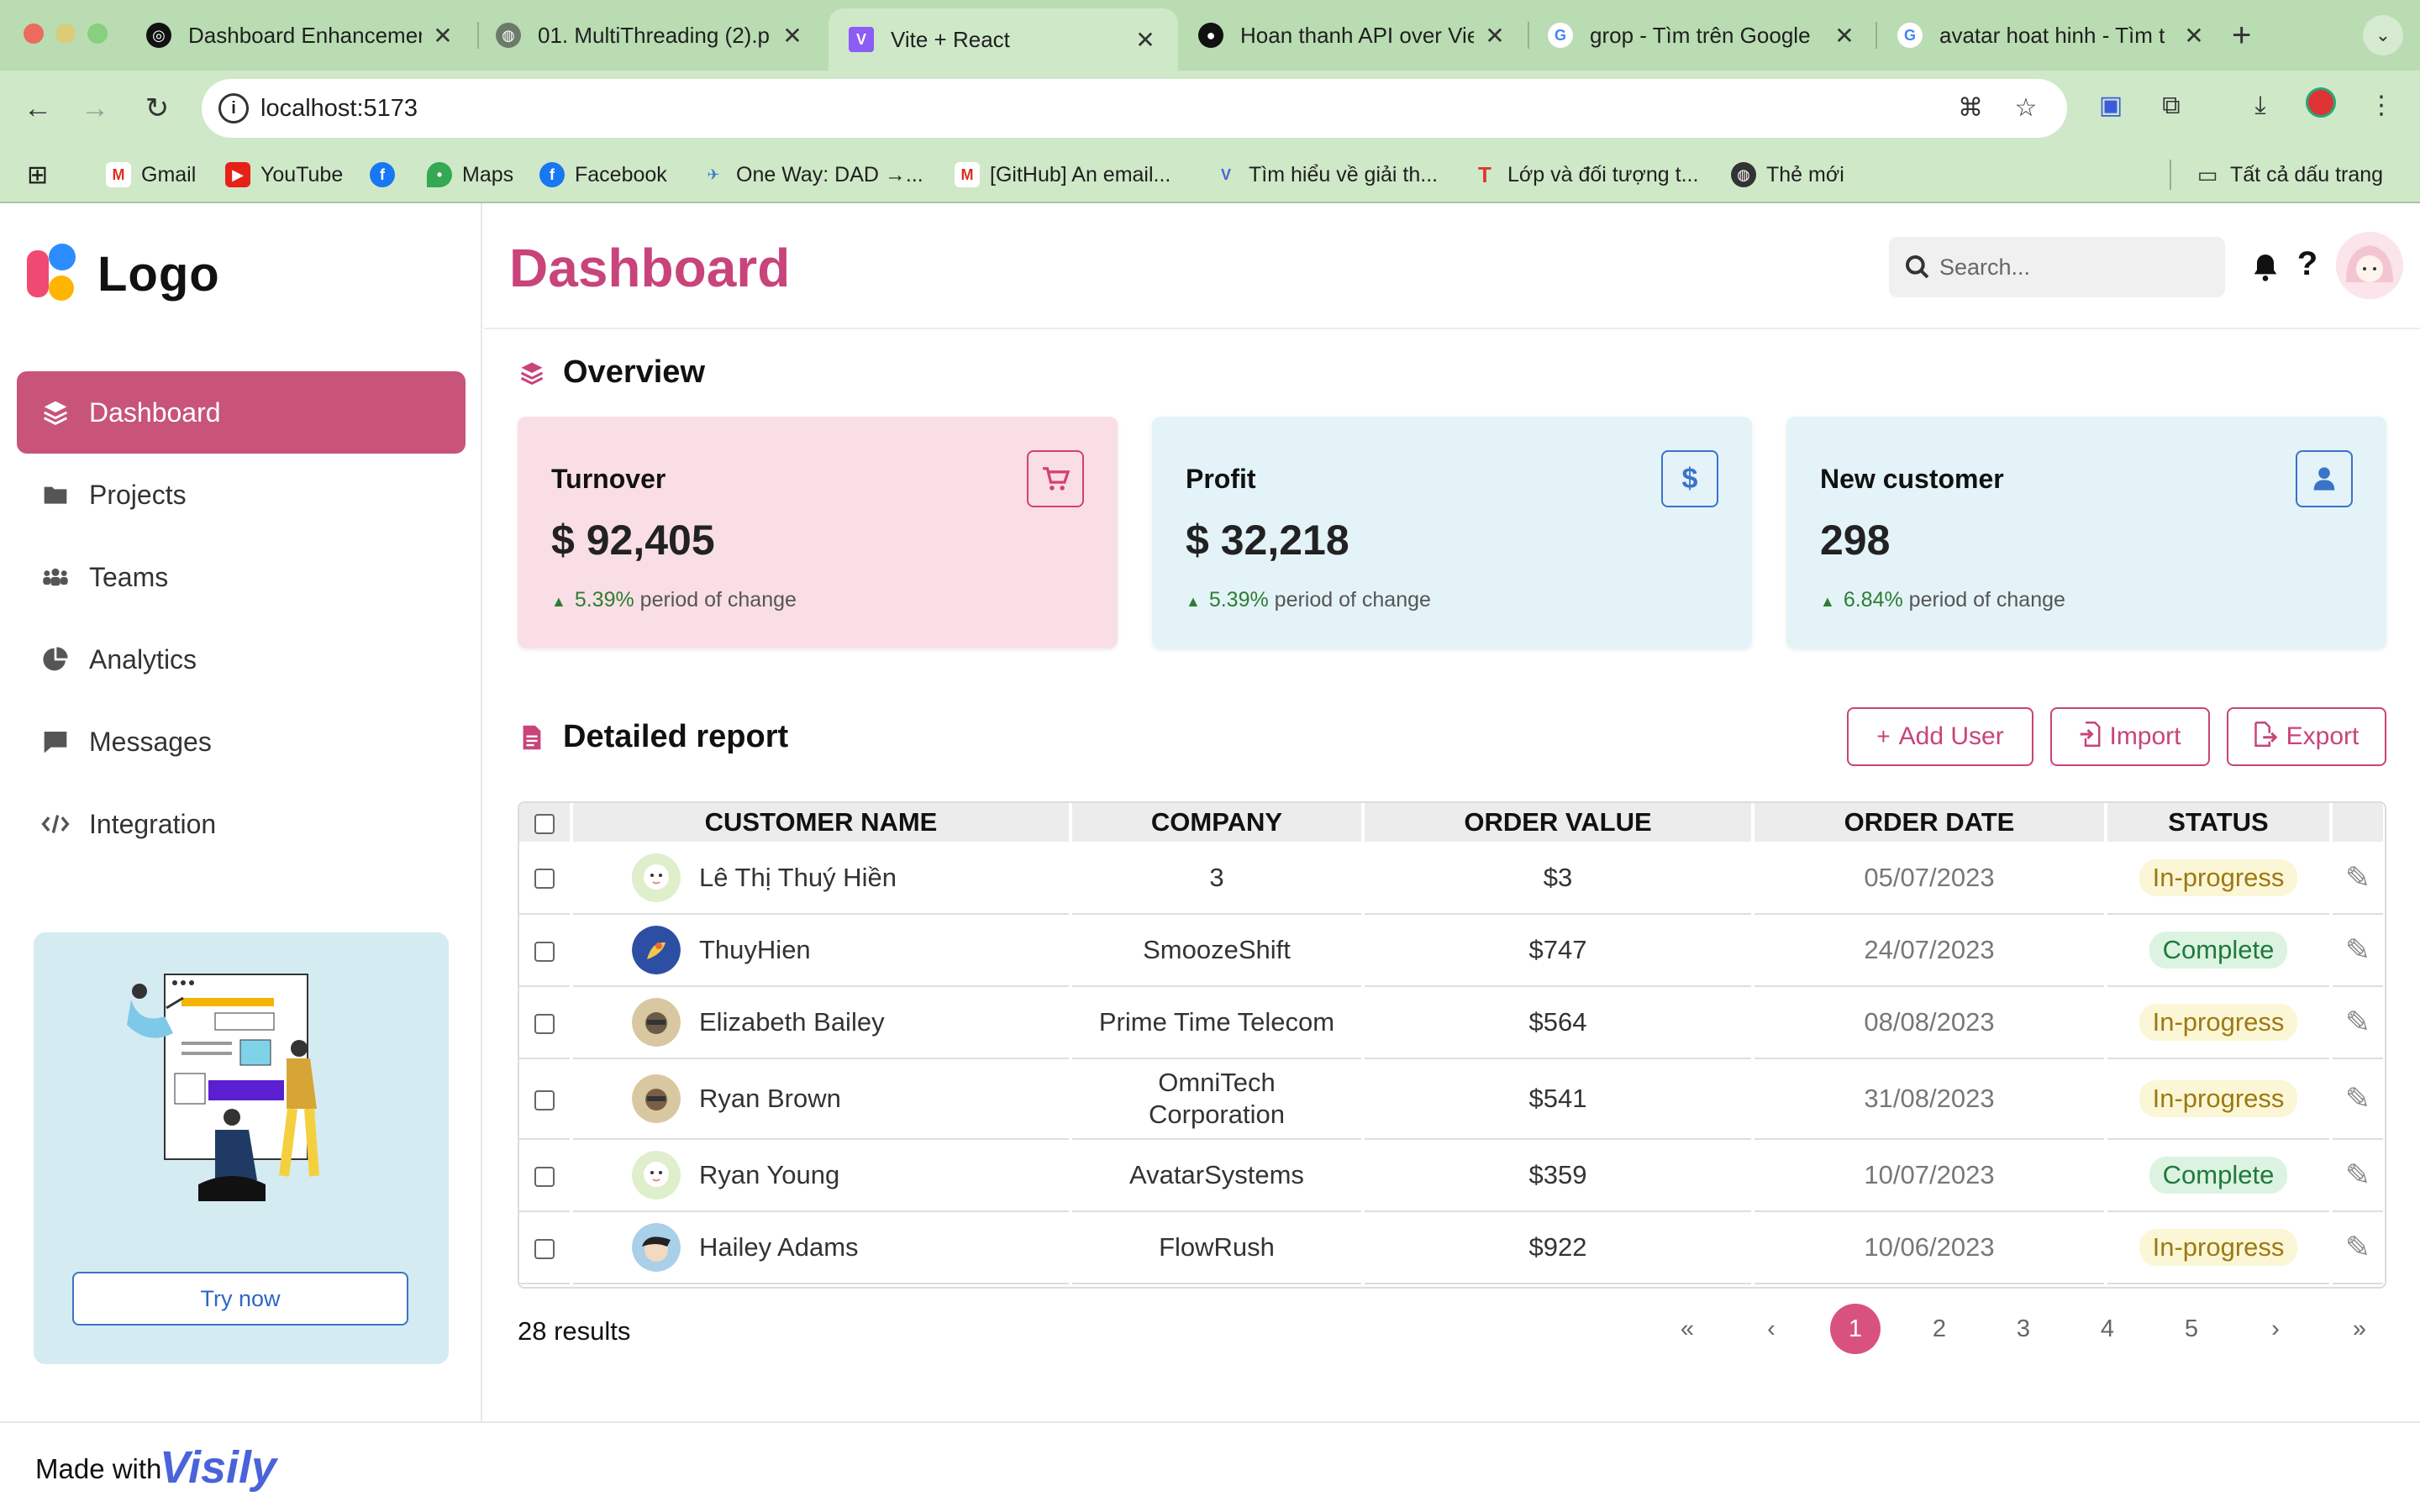  I want to click on page-button: 5, so click(2191, 1329).